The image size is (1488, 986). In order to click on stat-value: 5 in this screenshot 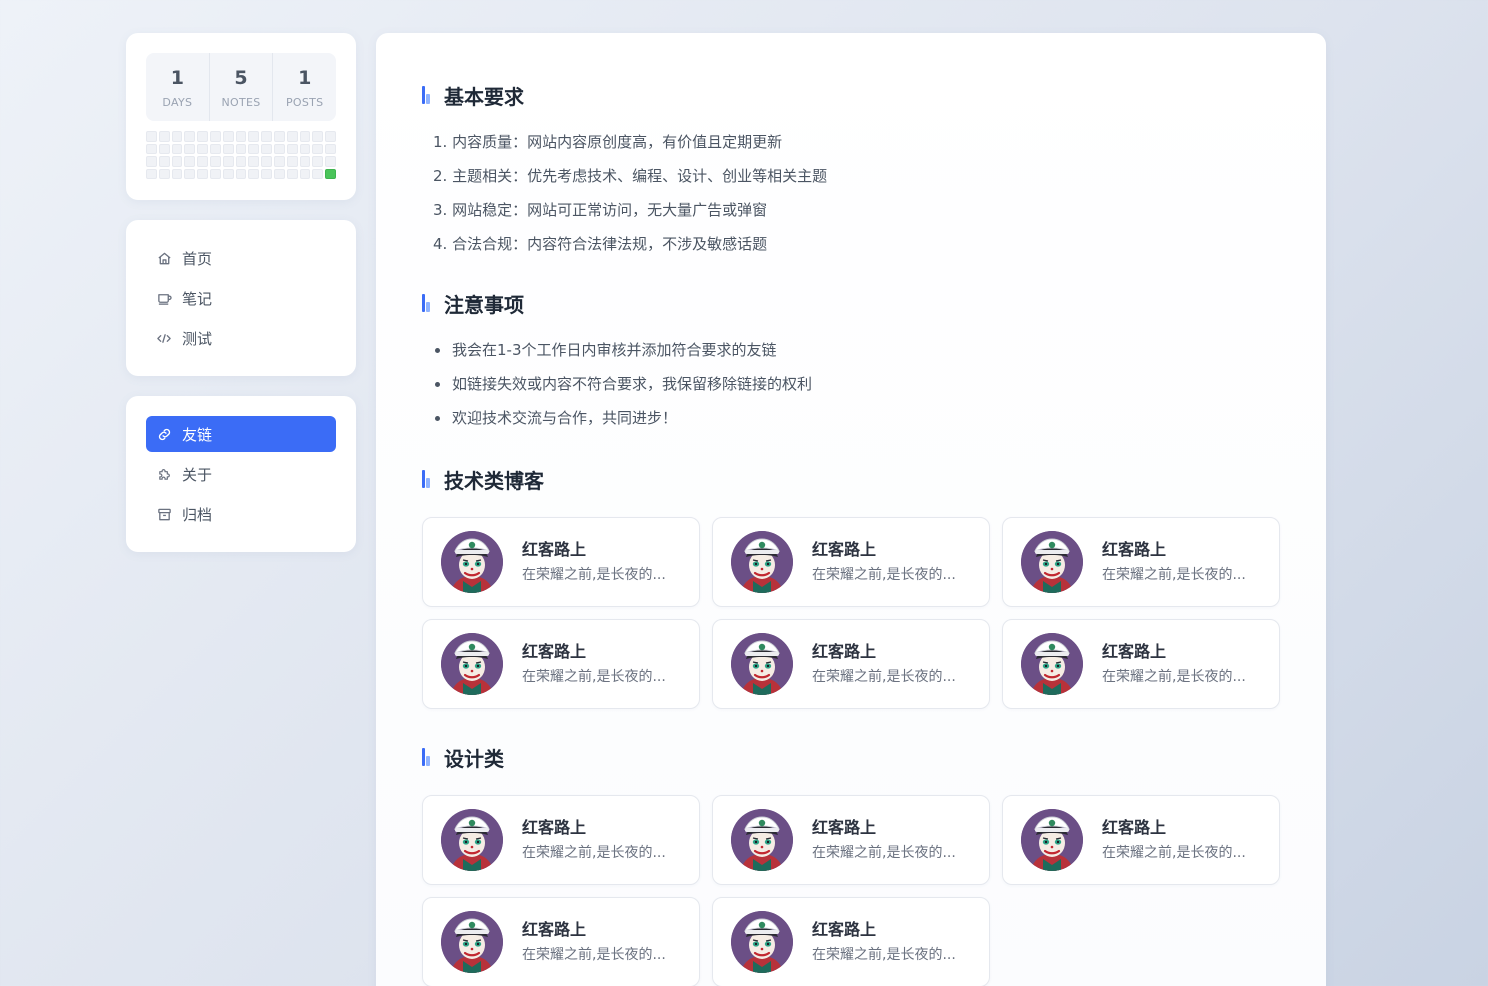, I will do `click(241, 77)`.